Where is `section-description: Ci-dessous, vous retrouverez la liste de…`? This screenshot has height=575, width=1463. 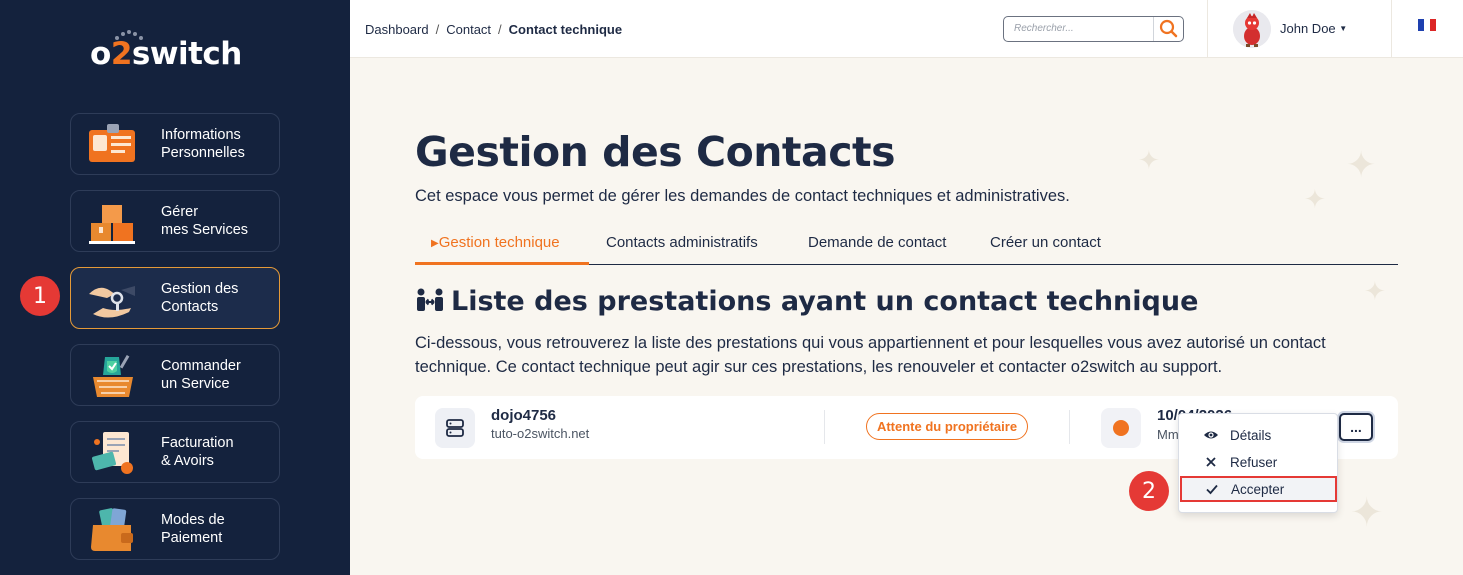 section-description: Ci-dessous, vous retrouverez la liste de… is located at coordinates (870, 355).